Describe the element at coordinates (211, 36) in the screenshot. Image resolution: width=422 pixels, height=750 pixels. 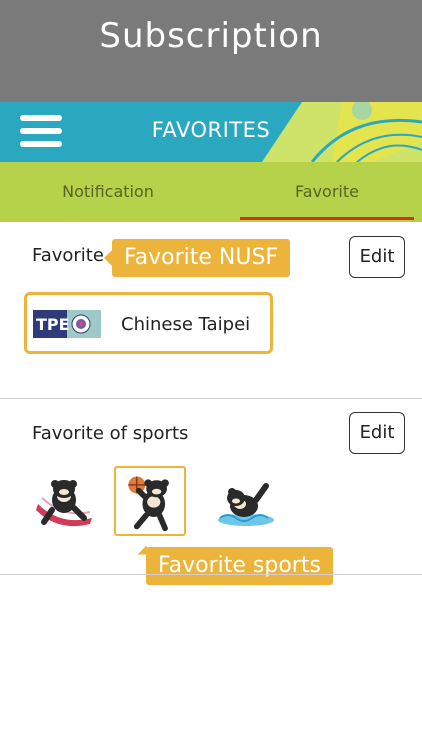
I see `banner-title: Subscription` at that location.